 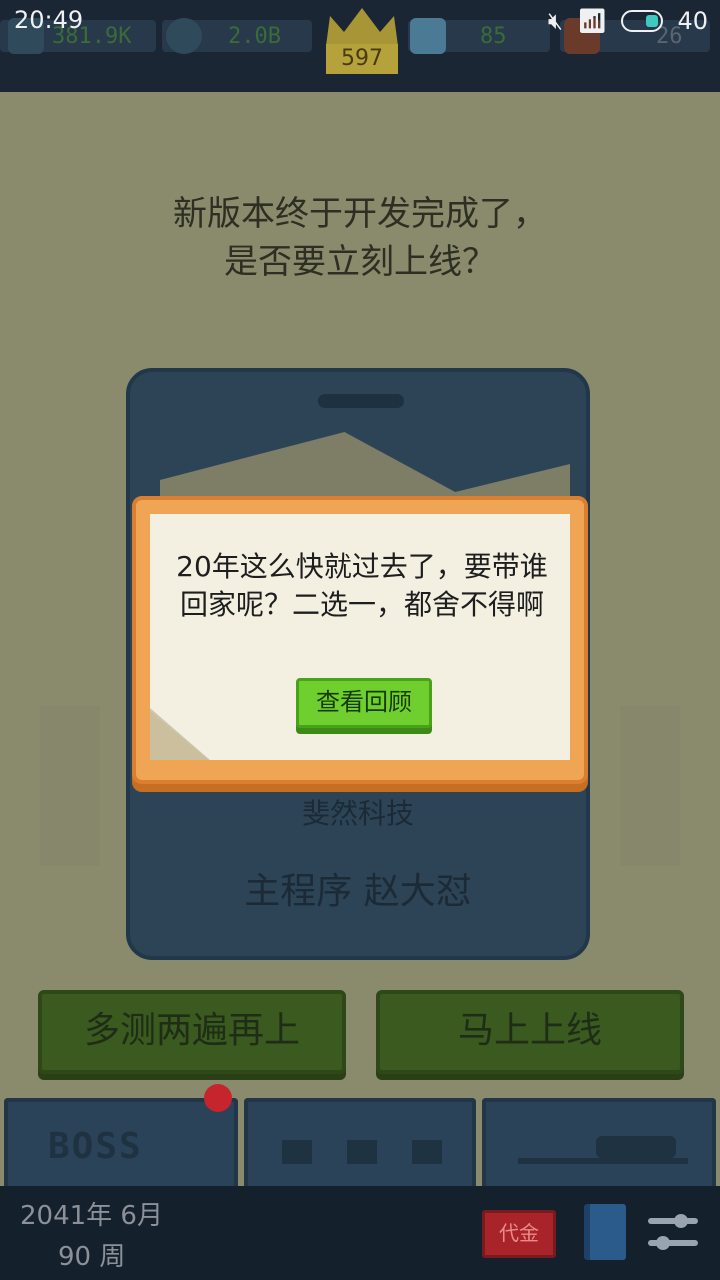 What do you see at coordinates (364, 703) in the screenshot?
I see `view-review-button: 查看回顾` at bounding box center [364, 703].